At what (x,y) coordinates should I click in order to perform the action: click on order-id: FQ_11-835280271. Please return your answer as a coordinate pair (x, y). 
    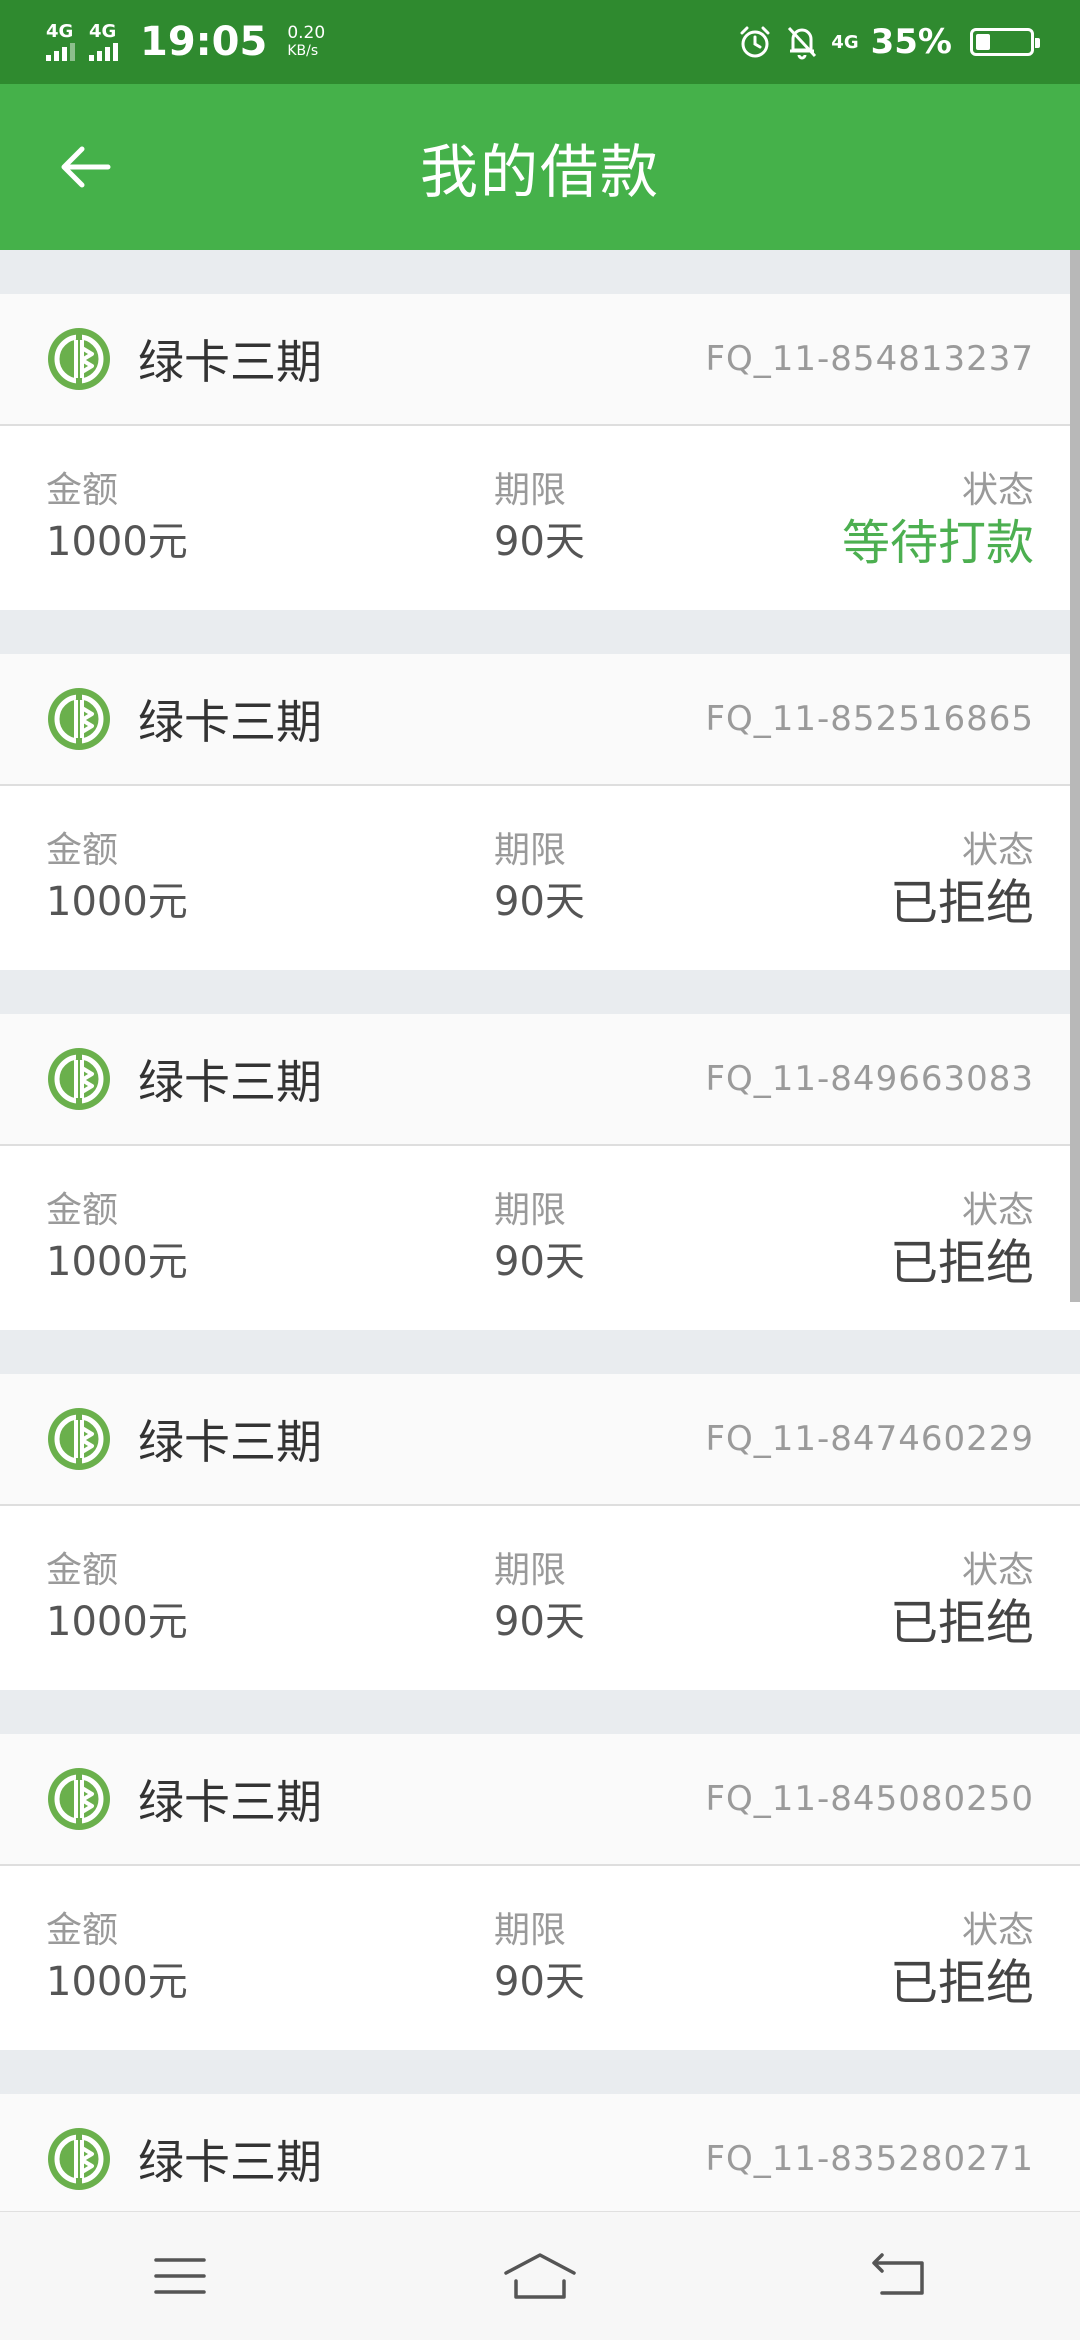
    Looking at the image, I should click on (869, 2159).